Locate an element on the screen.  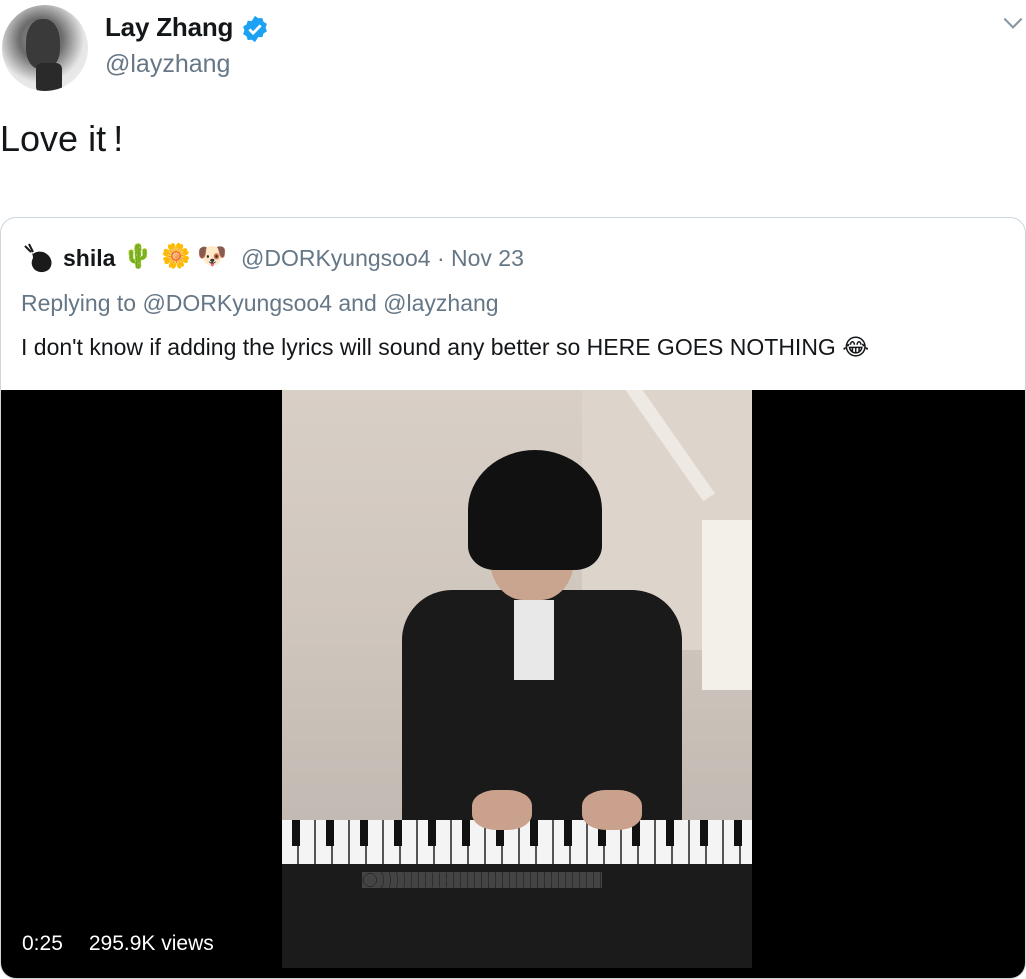
video-time-badge: 0:25 is located at coordinates (42, 944).